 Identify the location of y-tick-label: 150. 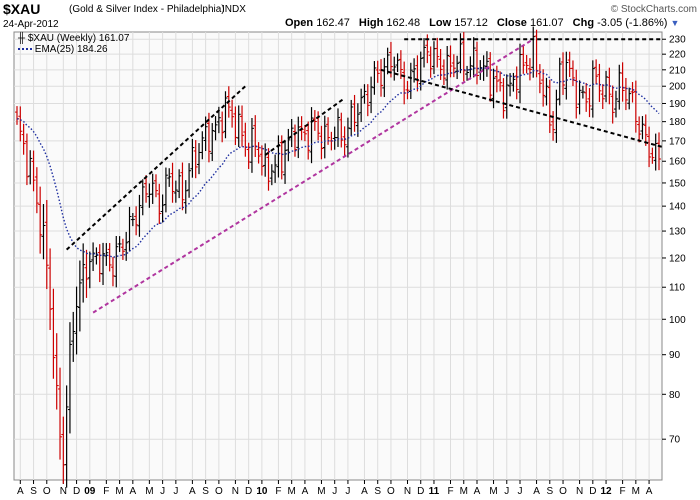
(677, 183).